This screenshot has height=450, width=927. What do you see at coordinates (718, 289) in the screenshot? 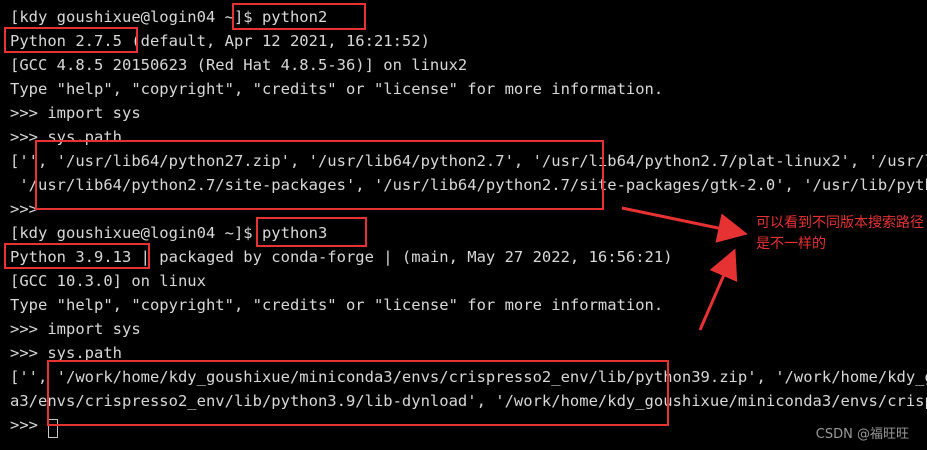
I see `arrow-up-from-python3` at bounding box center [718, 289].